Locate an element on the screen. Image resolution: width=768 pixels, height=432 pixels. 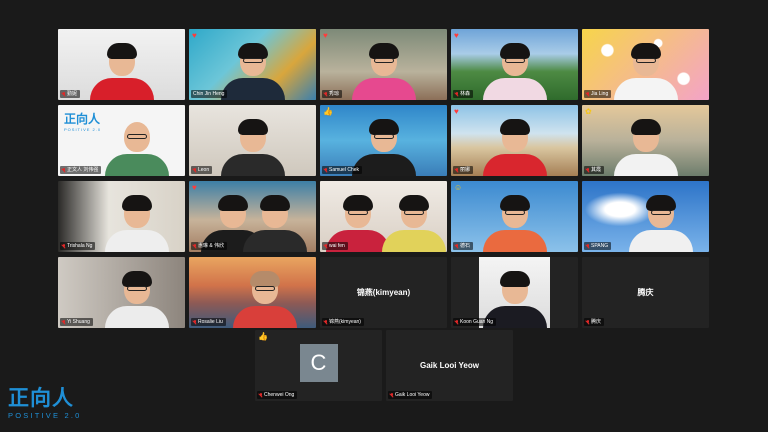
flower-icon: ✿ is located at coordinates (588, 111).